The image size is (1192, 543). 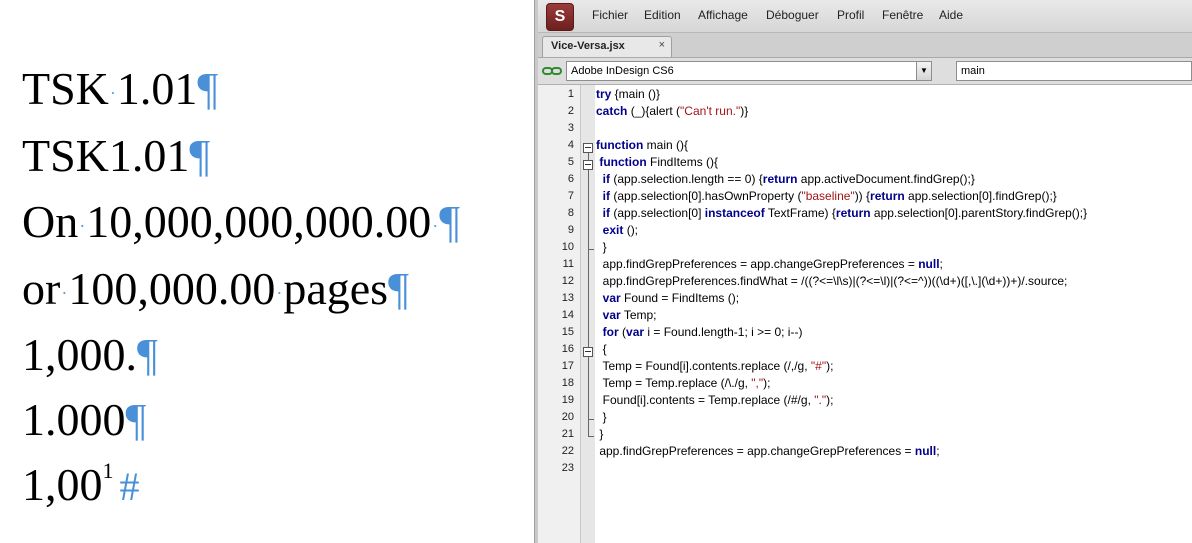 I want to click on doc-line-1-word-1: TSK, so click(x=65, y=88).